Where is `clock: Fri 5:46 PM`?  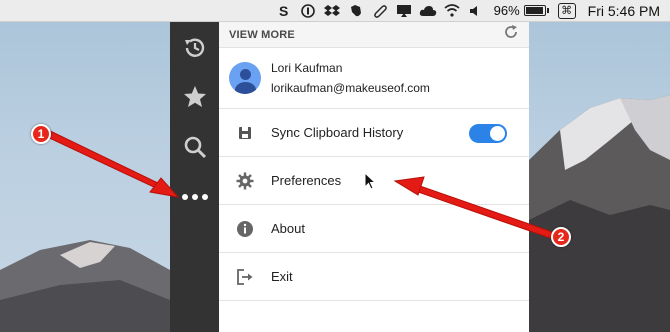
clock: Fri 5:46 PM is located at coordinates (624, 11).